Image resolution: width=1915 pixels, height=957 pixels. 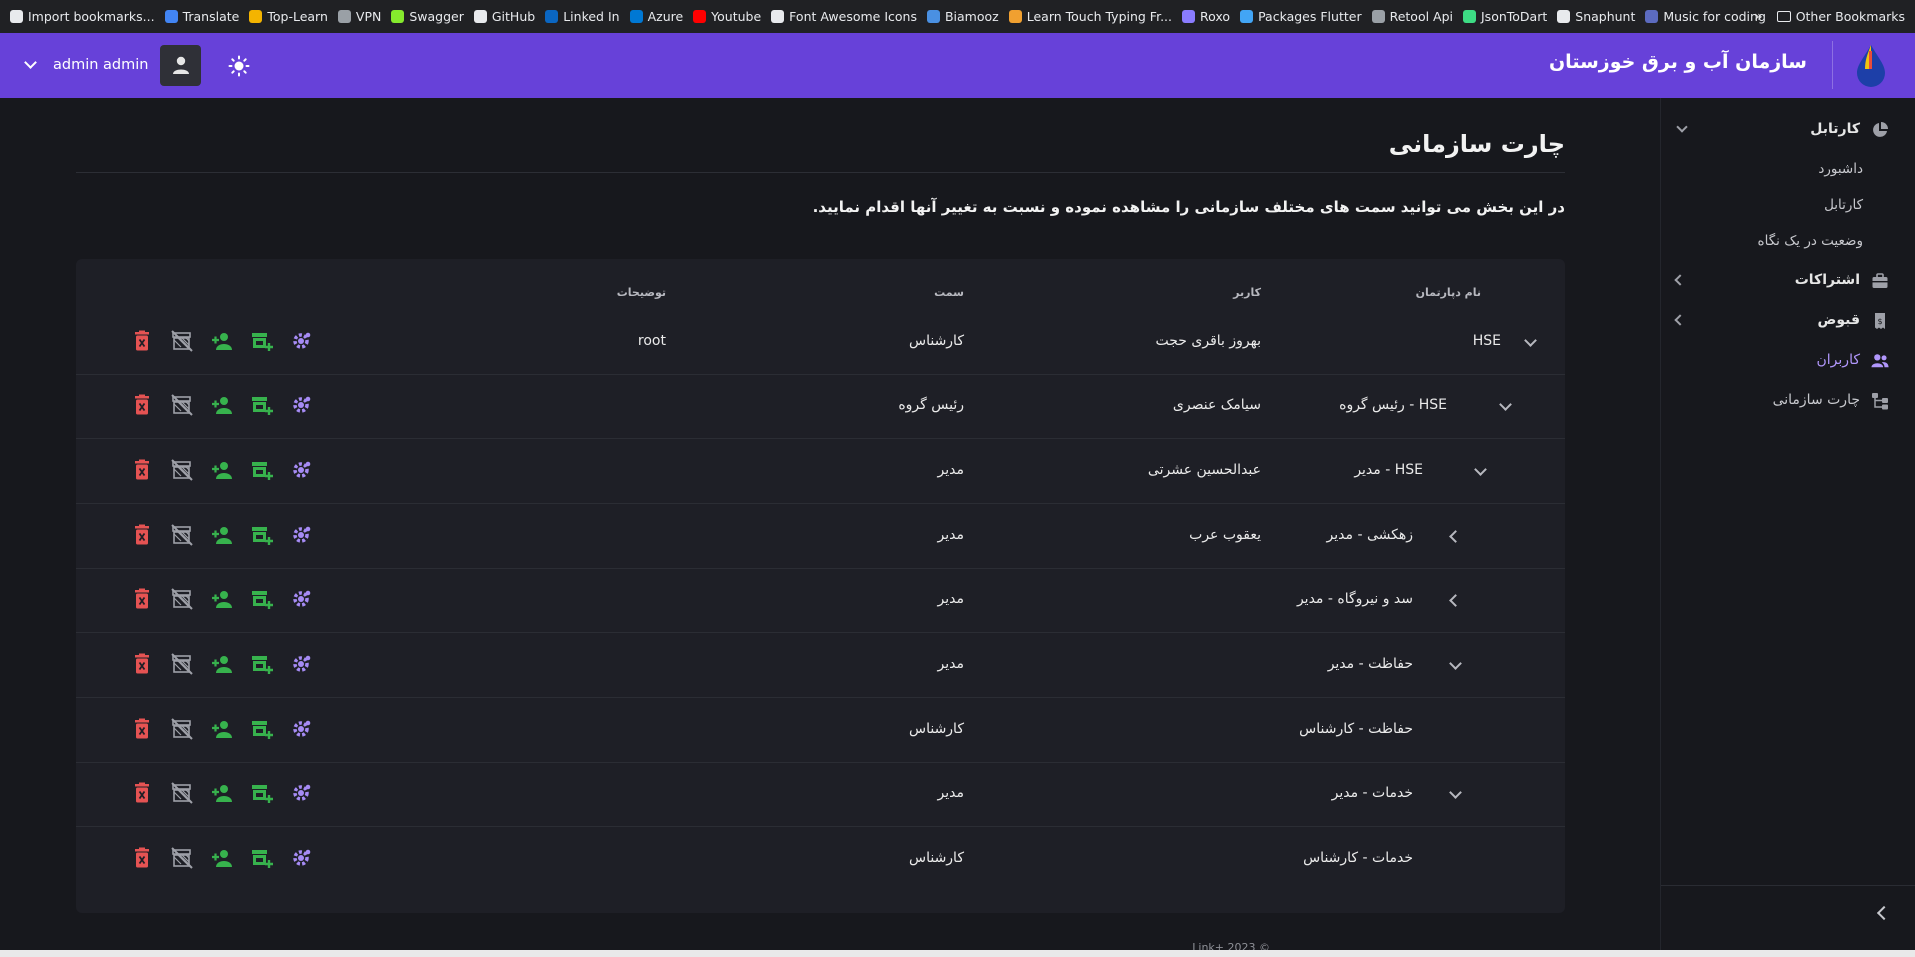 I want to click on collapse-sidebar-icon, so click(x=1884, y=913).